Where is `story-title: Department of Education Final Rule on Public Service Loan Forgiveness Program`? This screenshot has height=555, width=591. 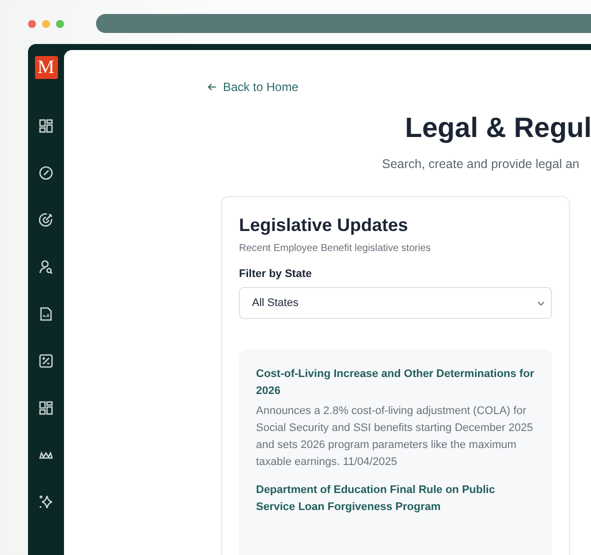
story-title: Department of Education Final Rule on Public Service Loan Forgiveness Program is located at coordinates (395, 499).